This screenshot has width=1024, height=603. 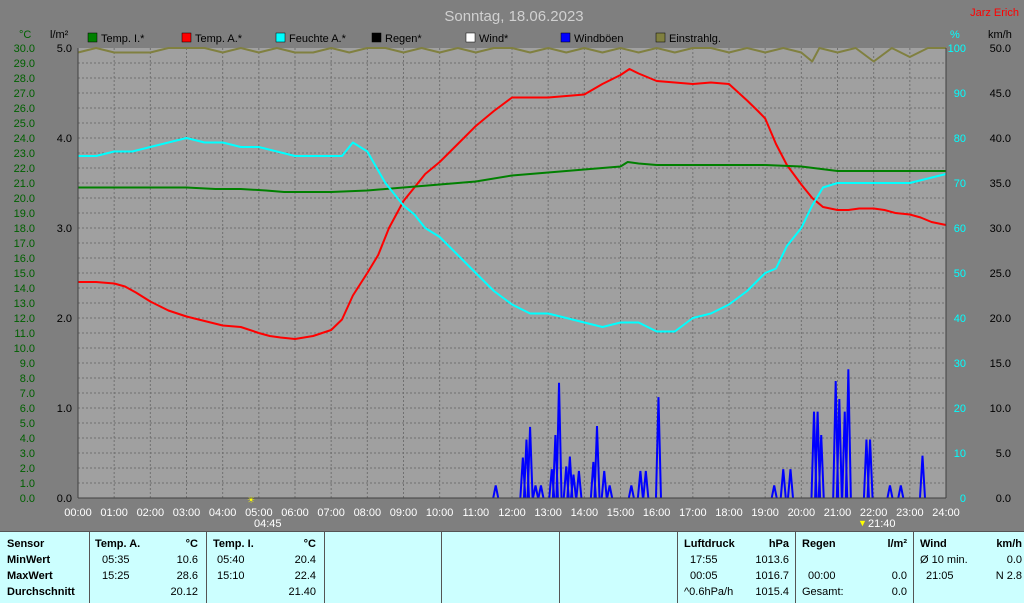 What do you see at coordinates (24, 259) in the screenshot?
I see `temp-tick-label: 16.0` at bounding box center [24, 259].